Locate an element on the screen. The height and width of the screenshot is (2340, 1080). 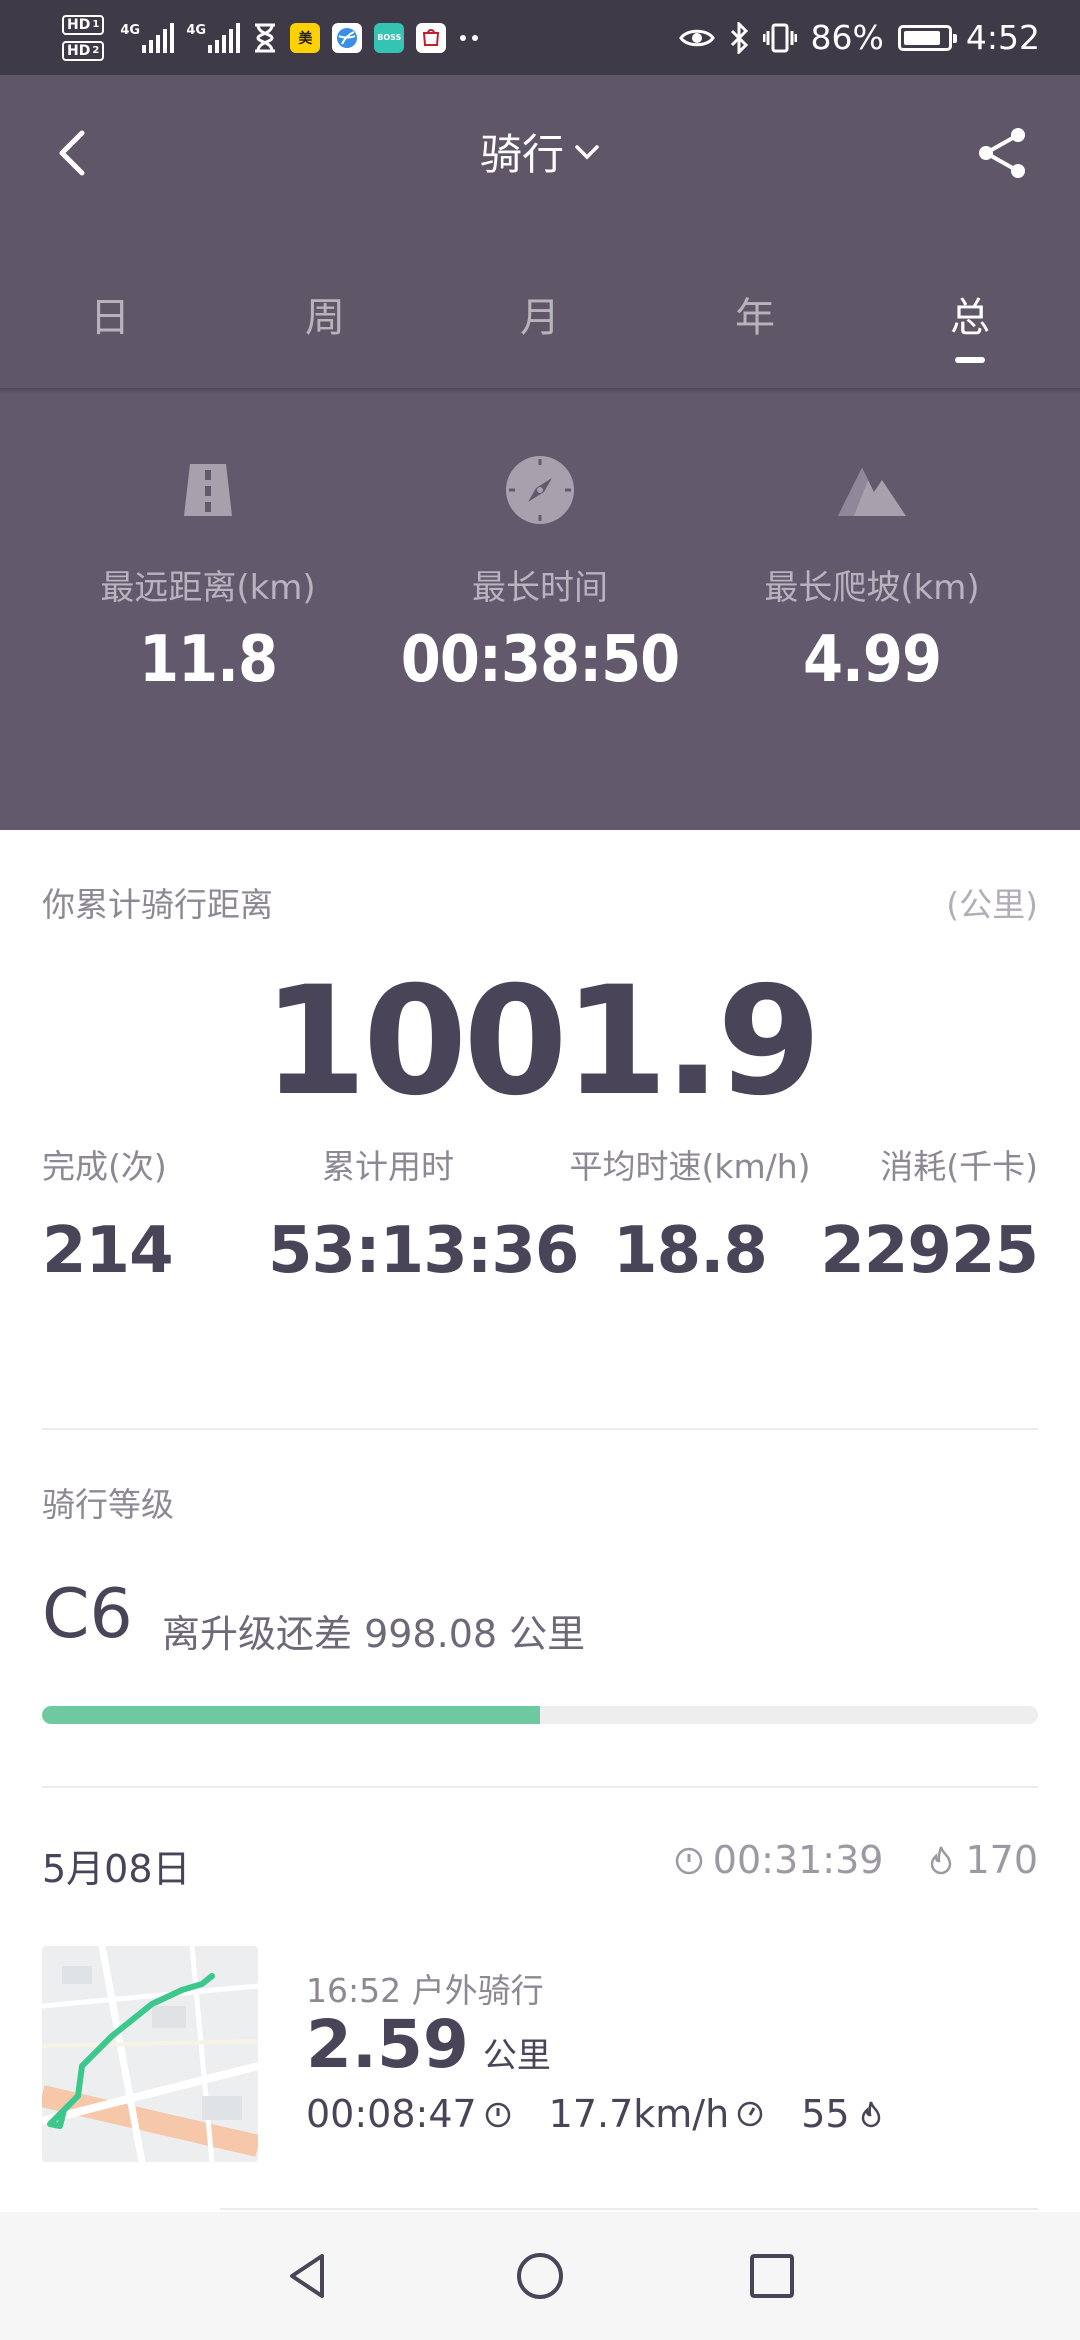
activity-distance-unit: 公里 is located at coordinates (516, 2056).